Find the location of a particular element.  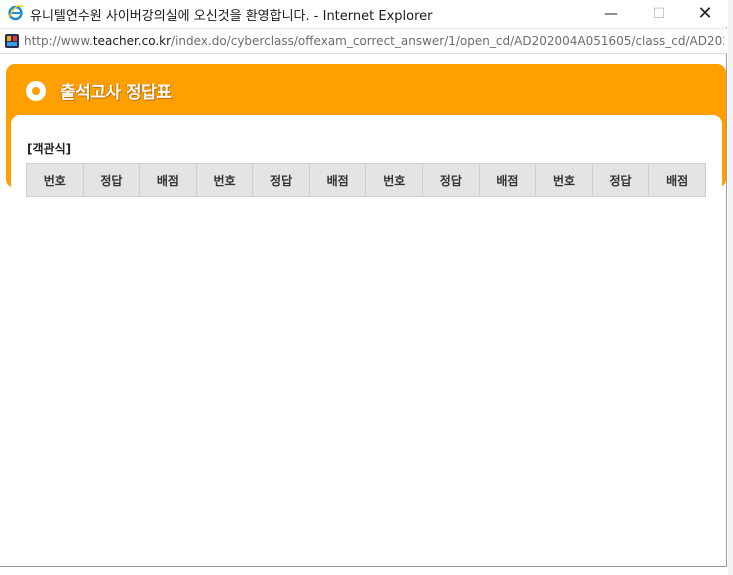

answer-table: 번호 정답 배점 번호 정답 배점 번호 정답 배점 번호 정답 배점 is located at coordinates (366, 180).